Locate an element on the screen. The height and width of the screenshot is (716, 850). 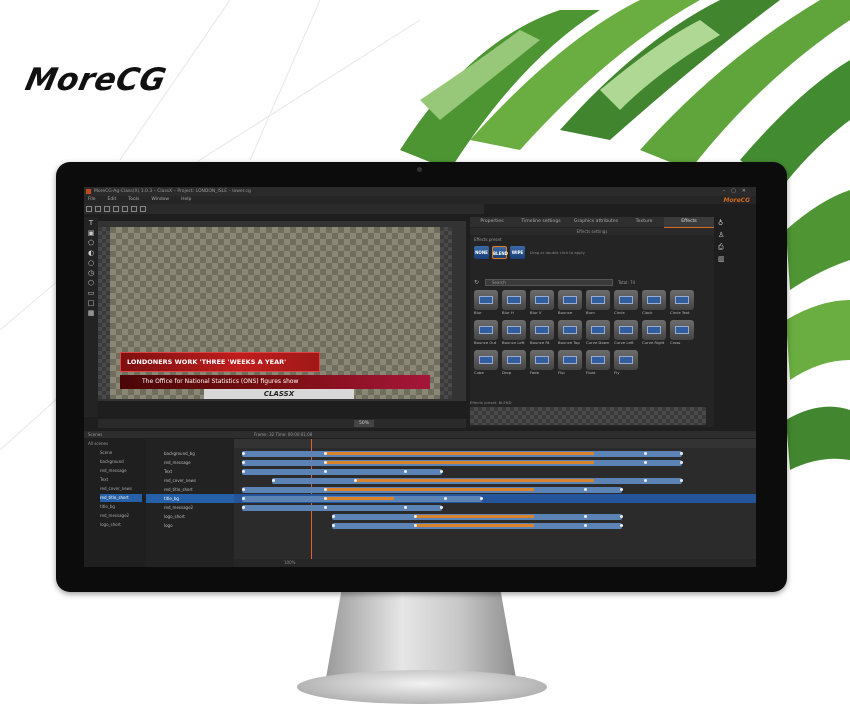
shape-tool-icon: ⬠ is located at coordinates (91, 243).